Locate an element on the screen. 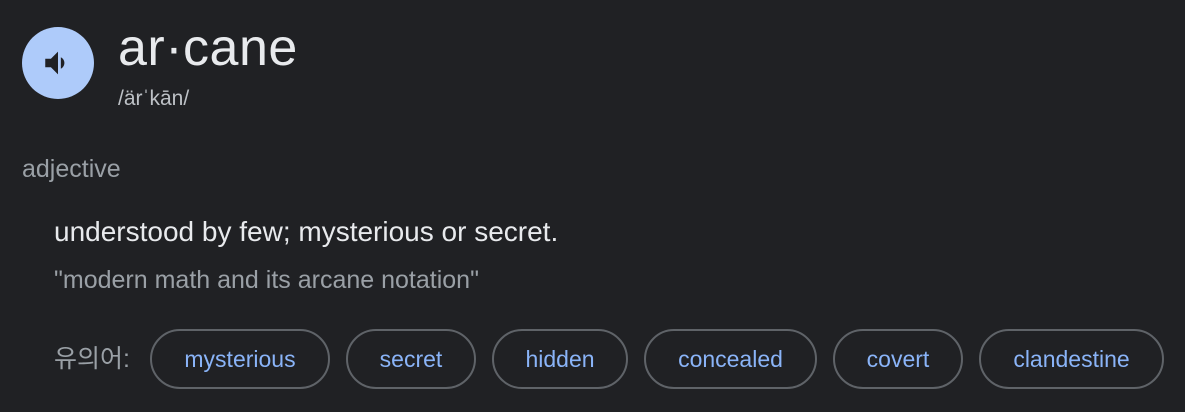 This screenshot has height=412, width=1185. synonym-chip-clandestine: clandestine is located at coordinates (1071, 359).